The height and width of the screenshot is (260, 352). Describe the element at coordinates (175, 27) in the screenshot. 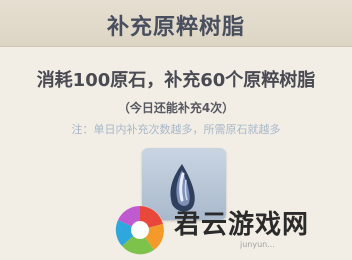

I see `dialog-title: 补充原粹树脂` at that location.